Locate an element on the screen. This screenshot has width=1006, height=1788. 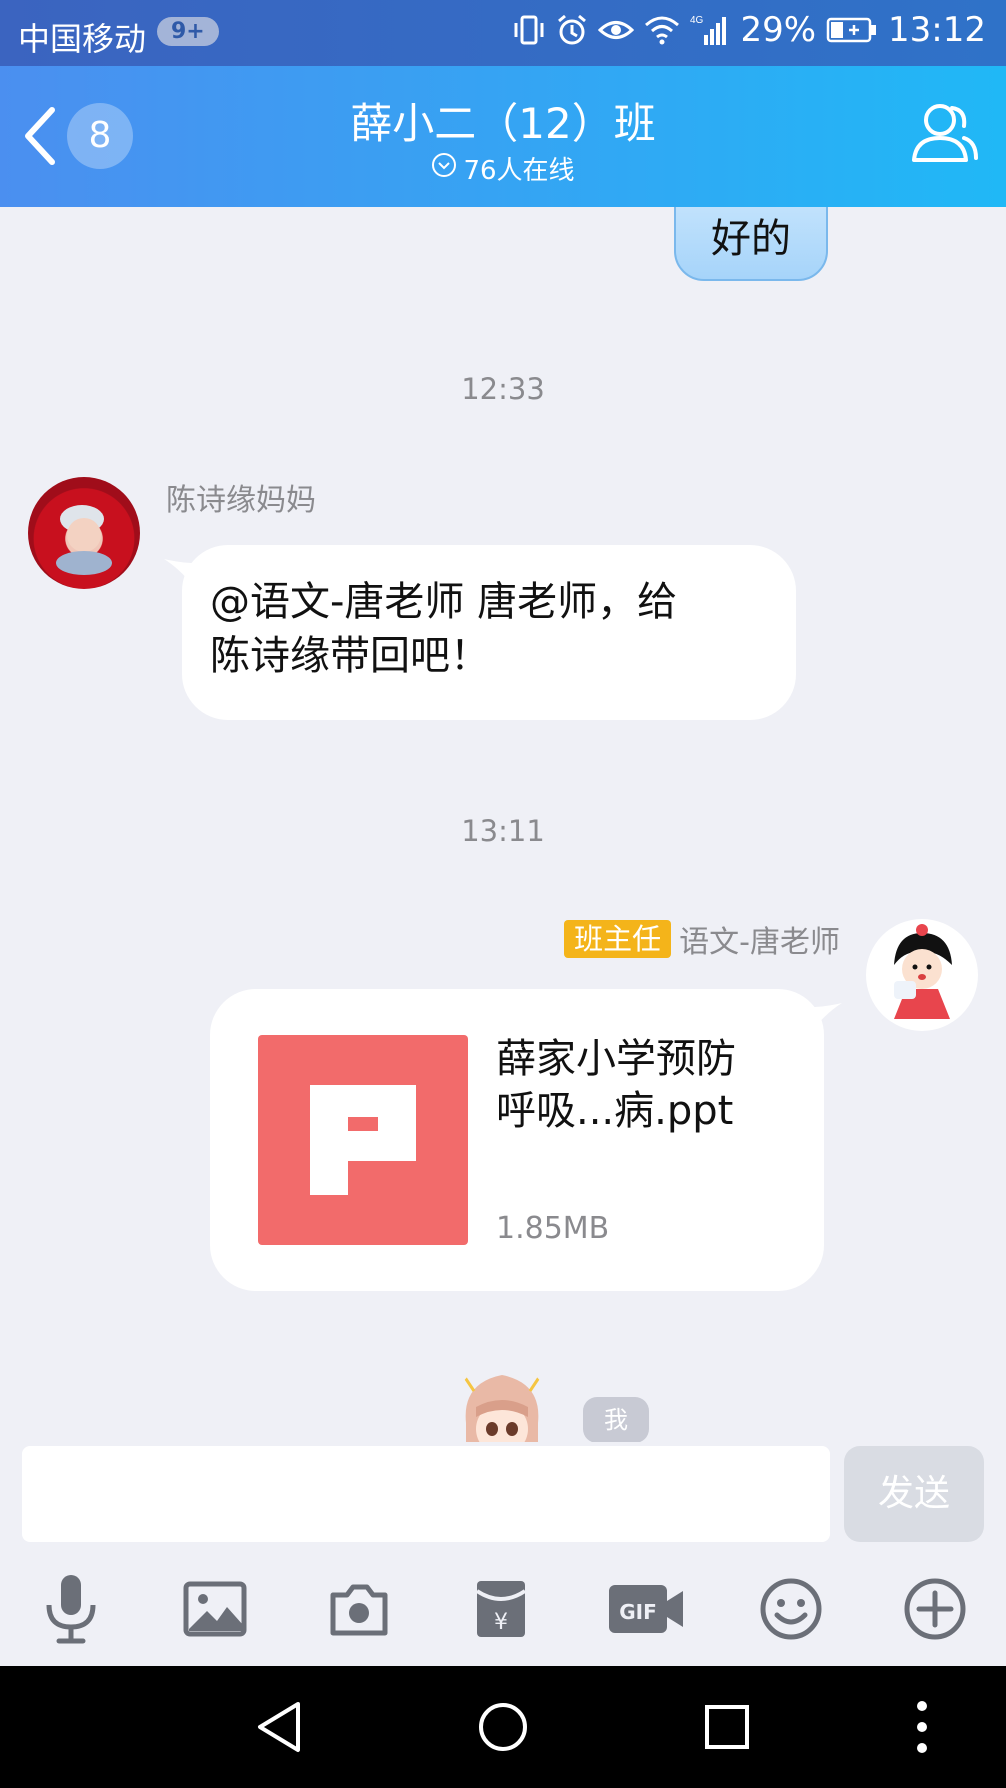
avatar-chen is located at coordinates (84, 533).